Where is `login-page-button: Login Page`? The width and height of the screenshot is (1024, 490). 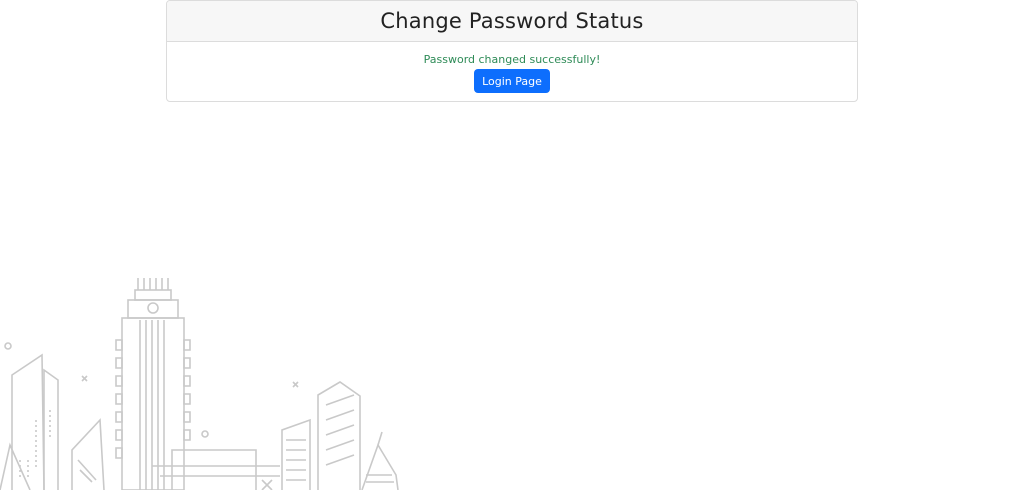
login-page-button: Login Page is located at coordinates (512, 81).